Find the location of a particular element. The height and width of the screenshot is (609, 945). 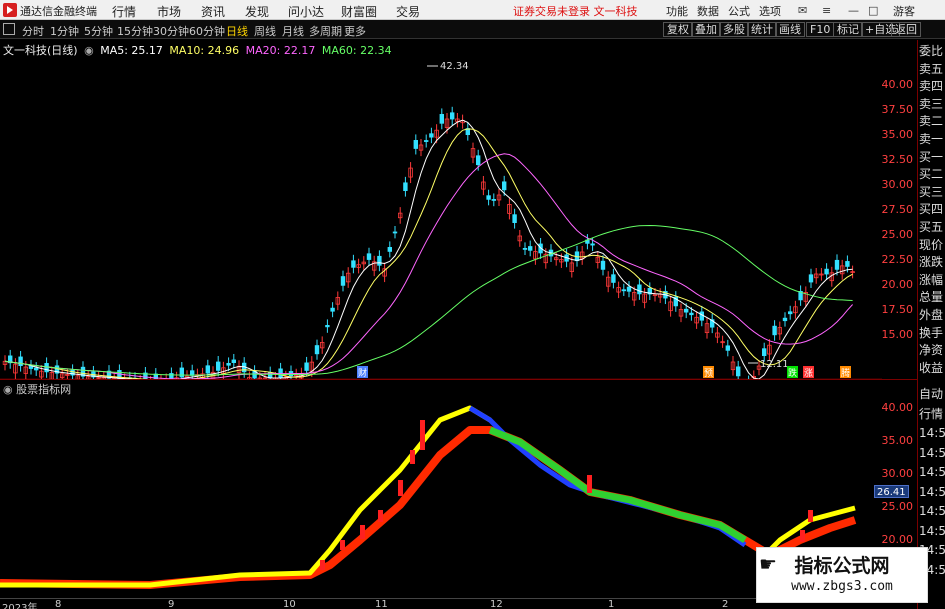

menu-function: 功能 is located at coordinates (677, 11).